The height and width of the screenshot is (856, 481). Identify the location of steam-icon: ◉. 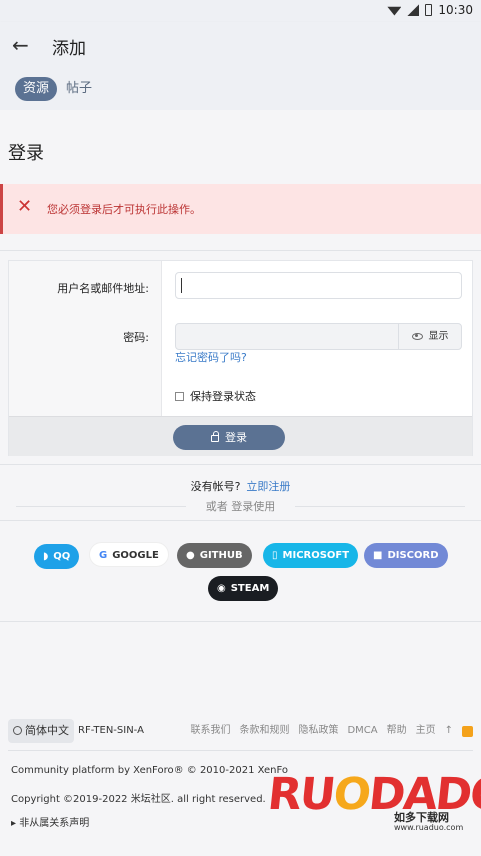
(221, 588).